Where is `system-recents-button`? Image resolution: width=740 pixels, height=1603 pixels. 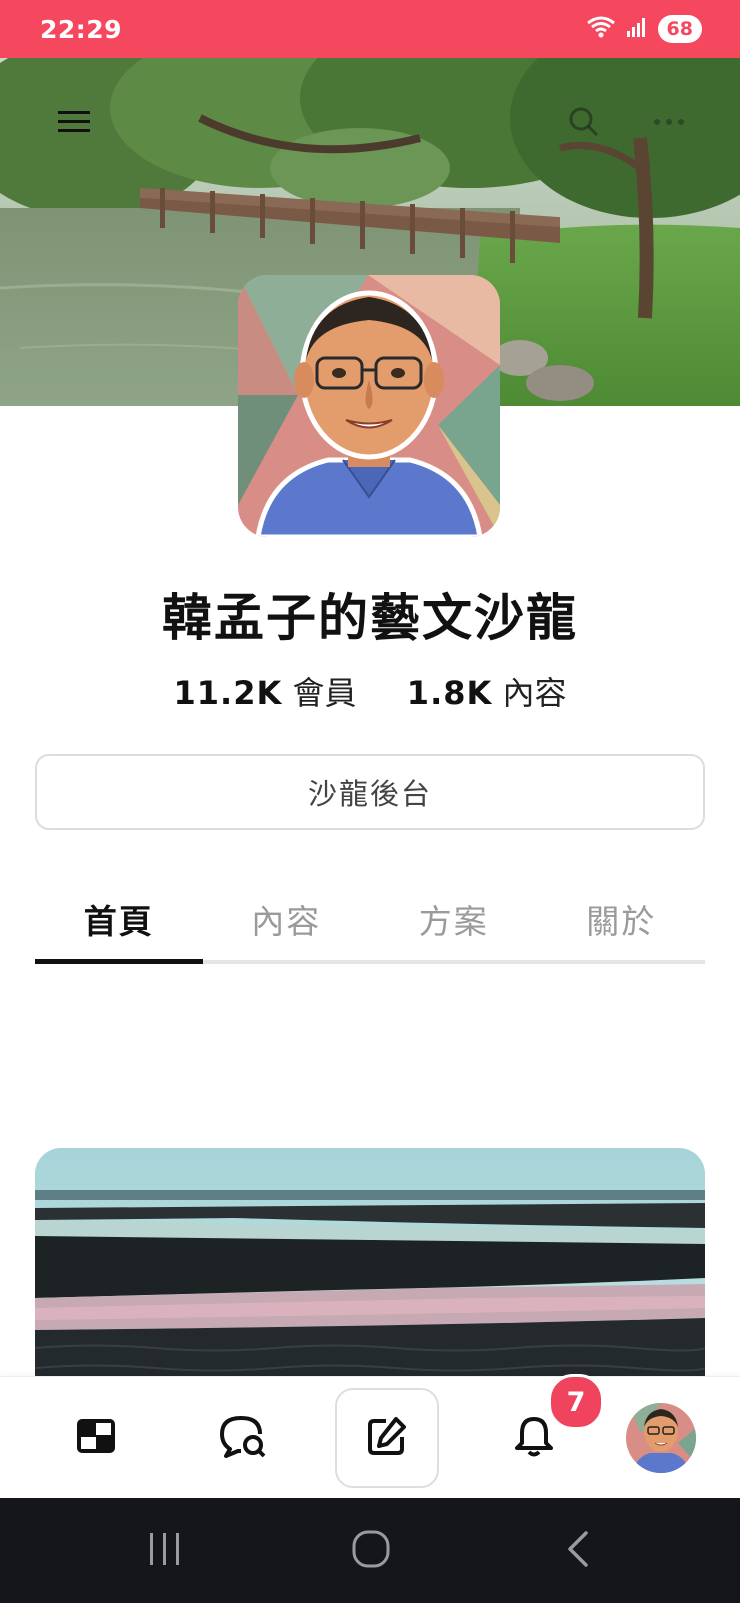
system-recents-button is located at coordinates (165, 1550).